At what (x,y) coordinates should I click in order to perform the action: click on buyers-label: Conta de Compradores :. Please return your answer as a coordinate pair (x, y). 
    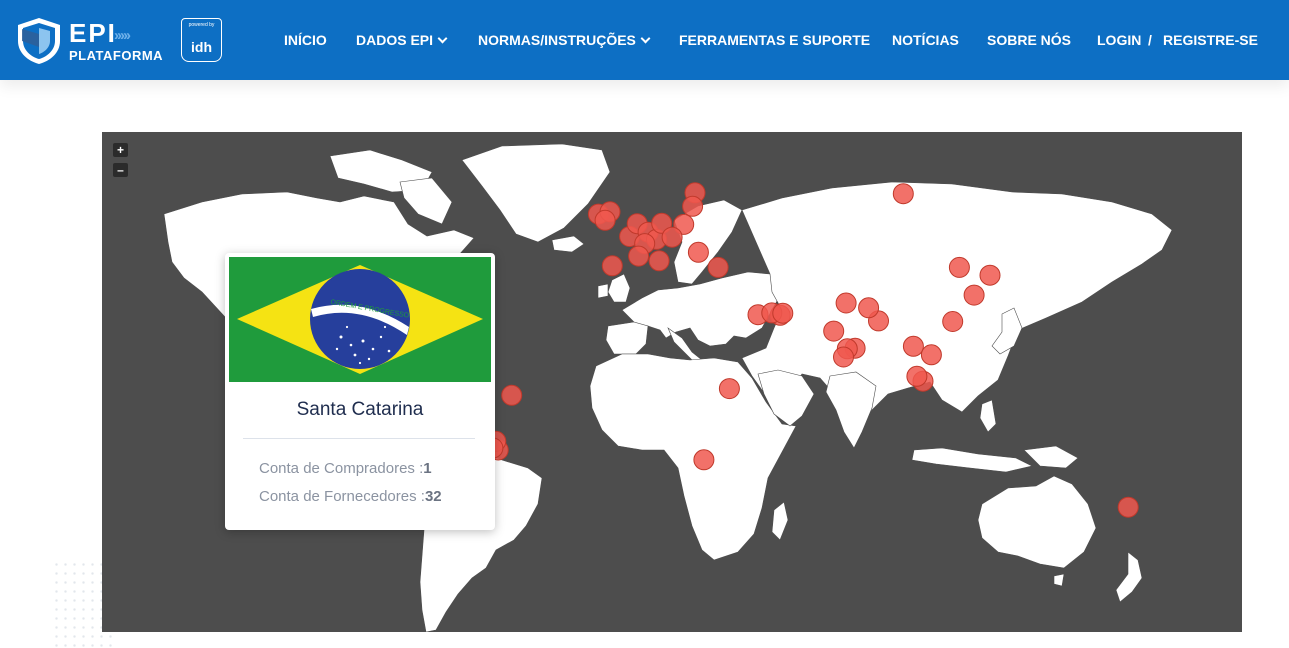
    Looking at the image, I should click on (341, 468).